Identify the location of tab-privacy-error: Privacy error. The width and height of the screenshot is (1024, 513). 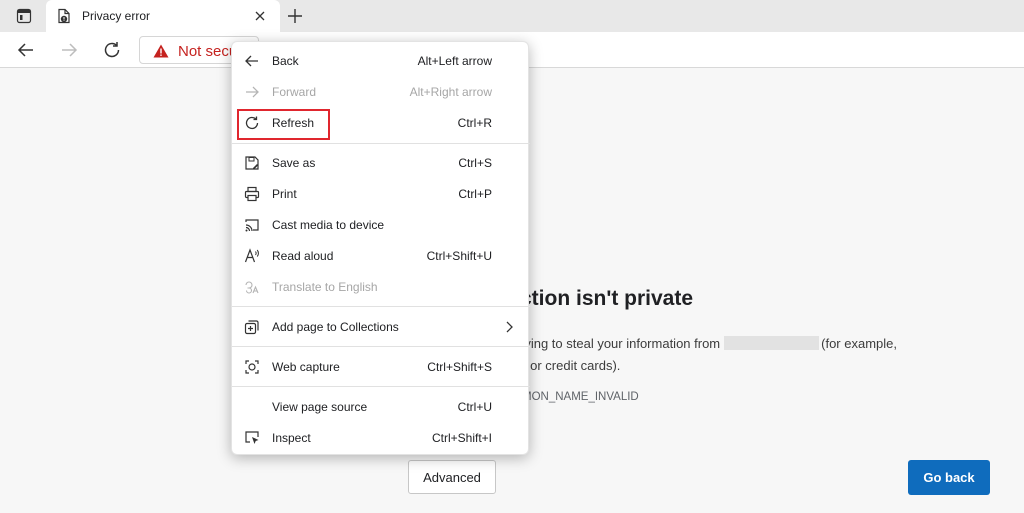
(163, 16).